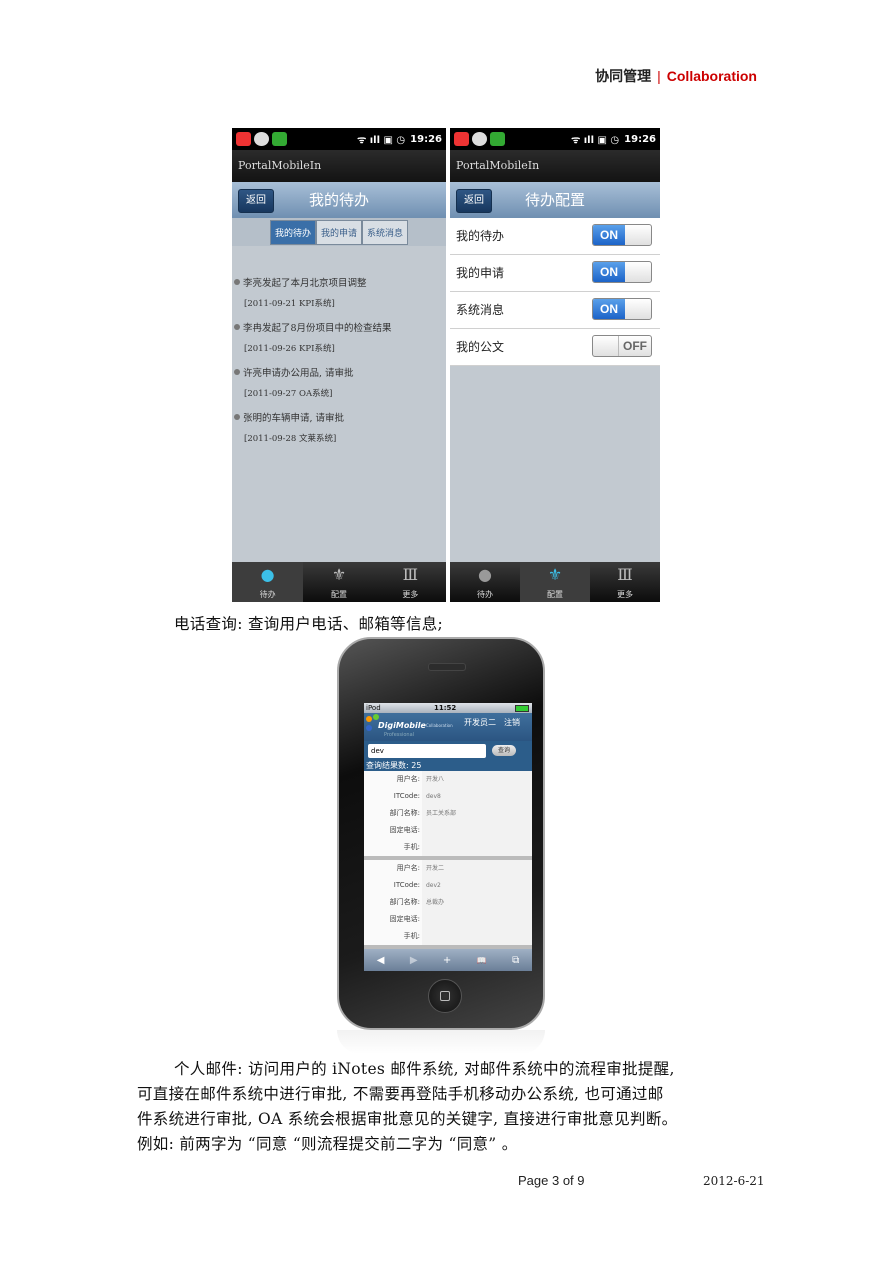 This screenshot has height=1263, width=892. What do you see at coordinates (551, 1180) in the screenshot?
I see `page-number: Page 3 of 9` at bounding box center [551, 1180].